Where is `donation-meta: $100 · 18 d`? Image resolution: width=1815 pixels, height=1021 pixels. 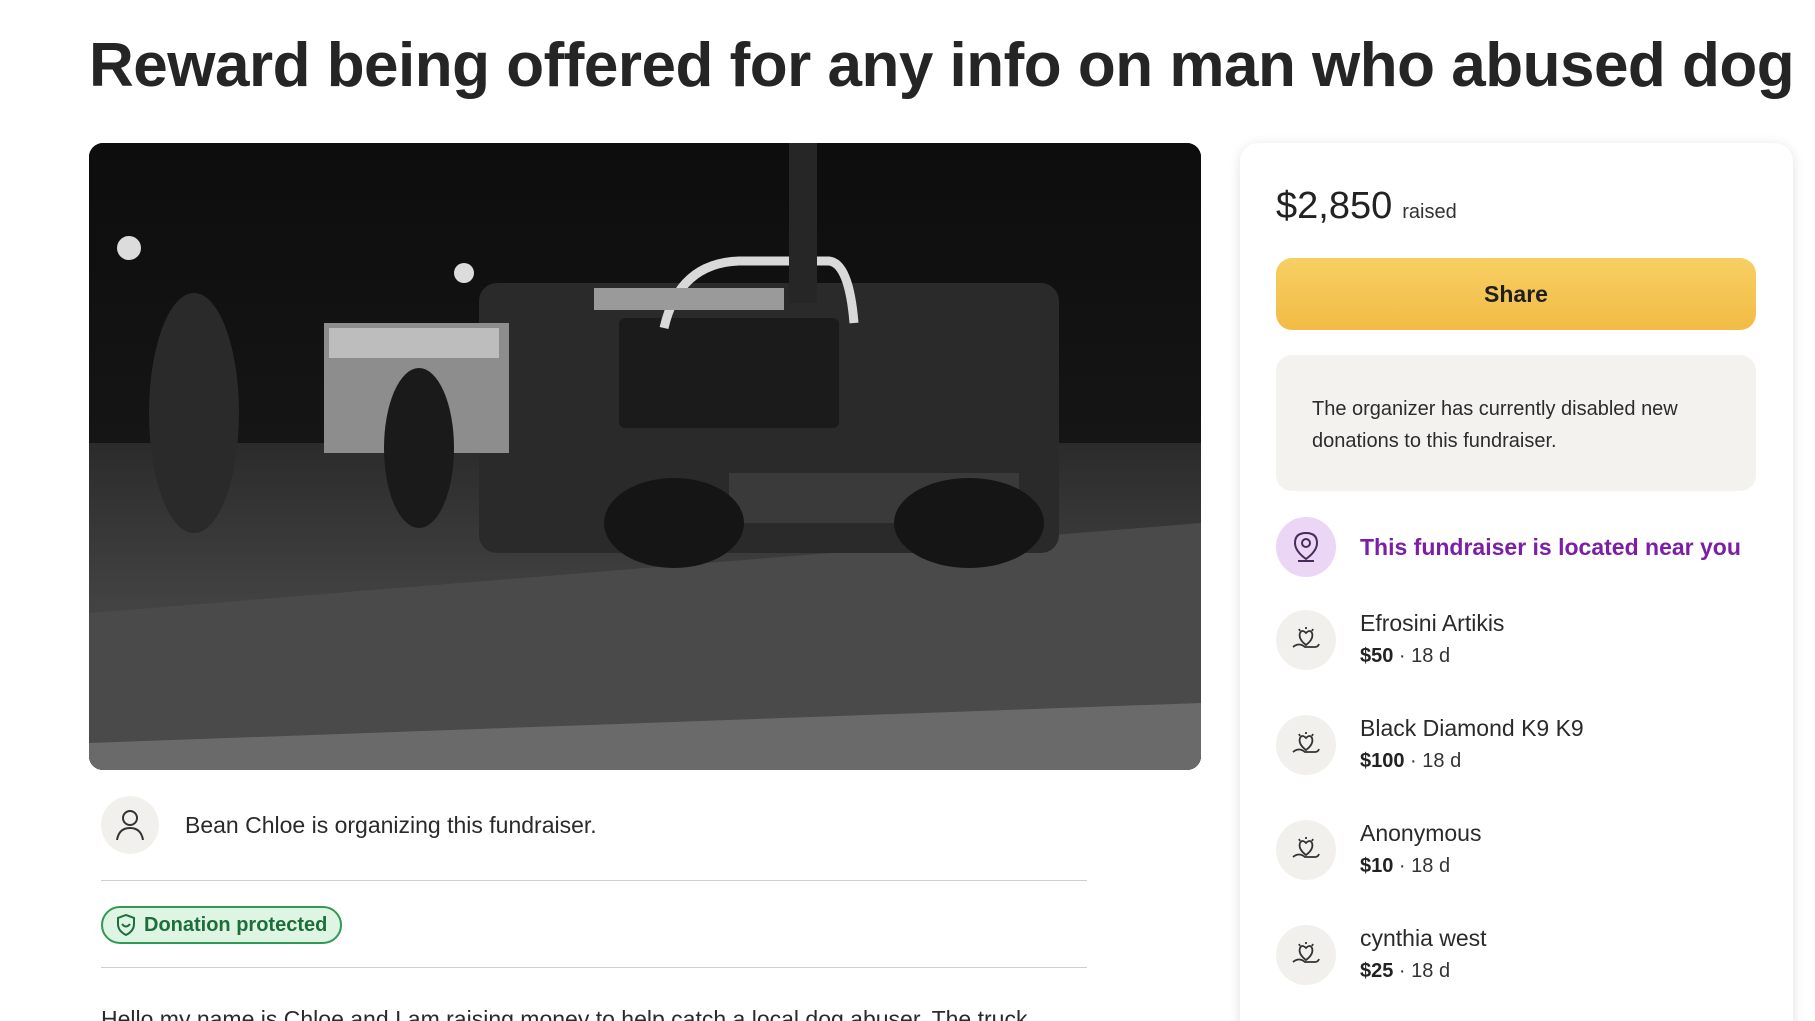
donation-meta: $100 · 18 d is located at coordinates (1411, 761).